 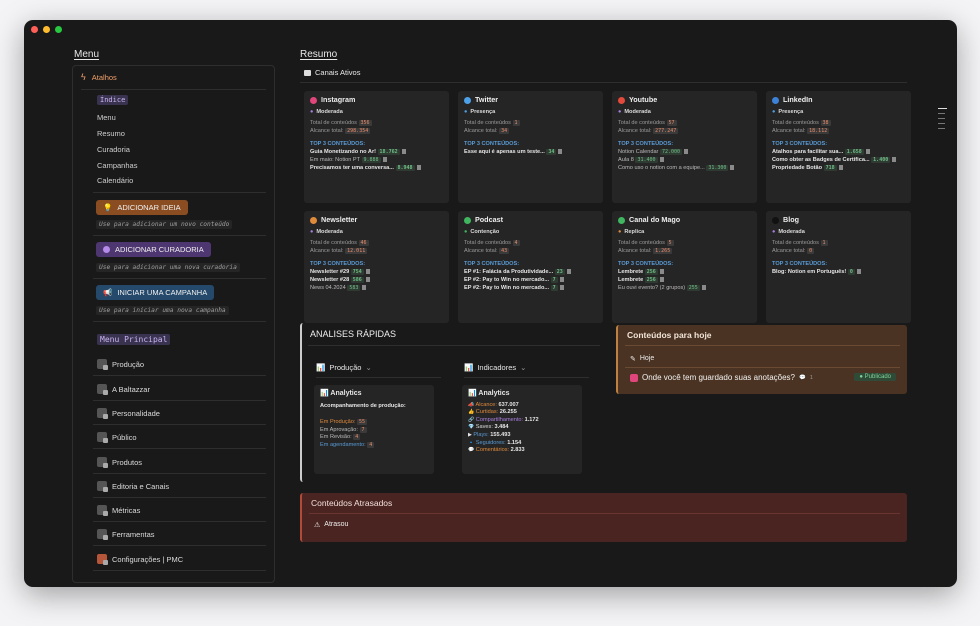 I want to click on hoje-title: Conteúdos para hoje, so click(x=669, y=335).